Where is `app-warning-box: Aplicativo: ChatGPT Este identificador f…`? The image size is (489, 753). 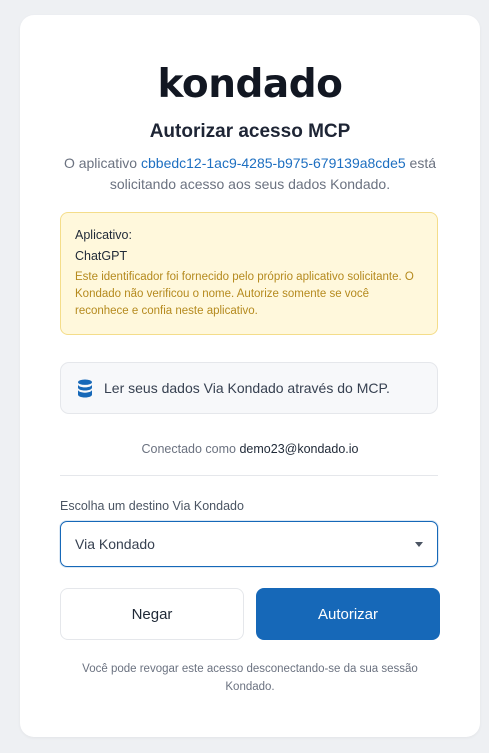
app-warning-box: Aplicativo: ChatGPT Este identificador f… is located at coordinates (249, 273).